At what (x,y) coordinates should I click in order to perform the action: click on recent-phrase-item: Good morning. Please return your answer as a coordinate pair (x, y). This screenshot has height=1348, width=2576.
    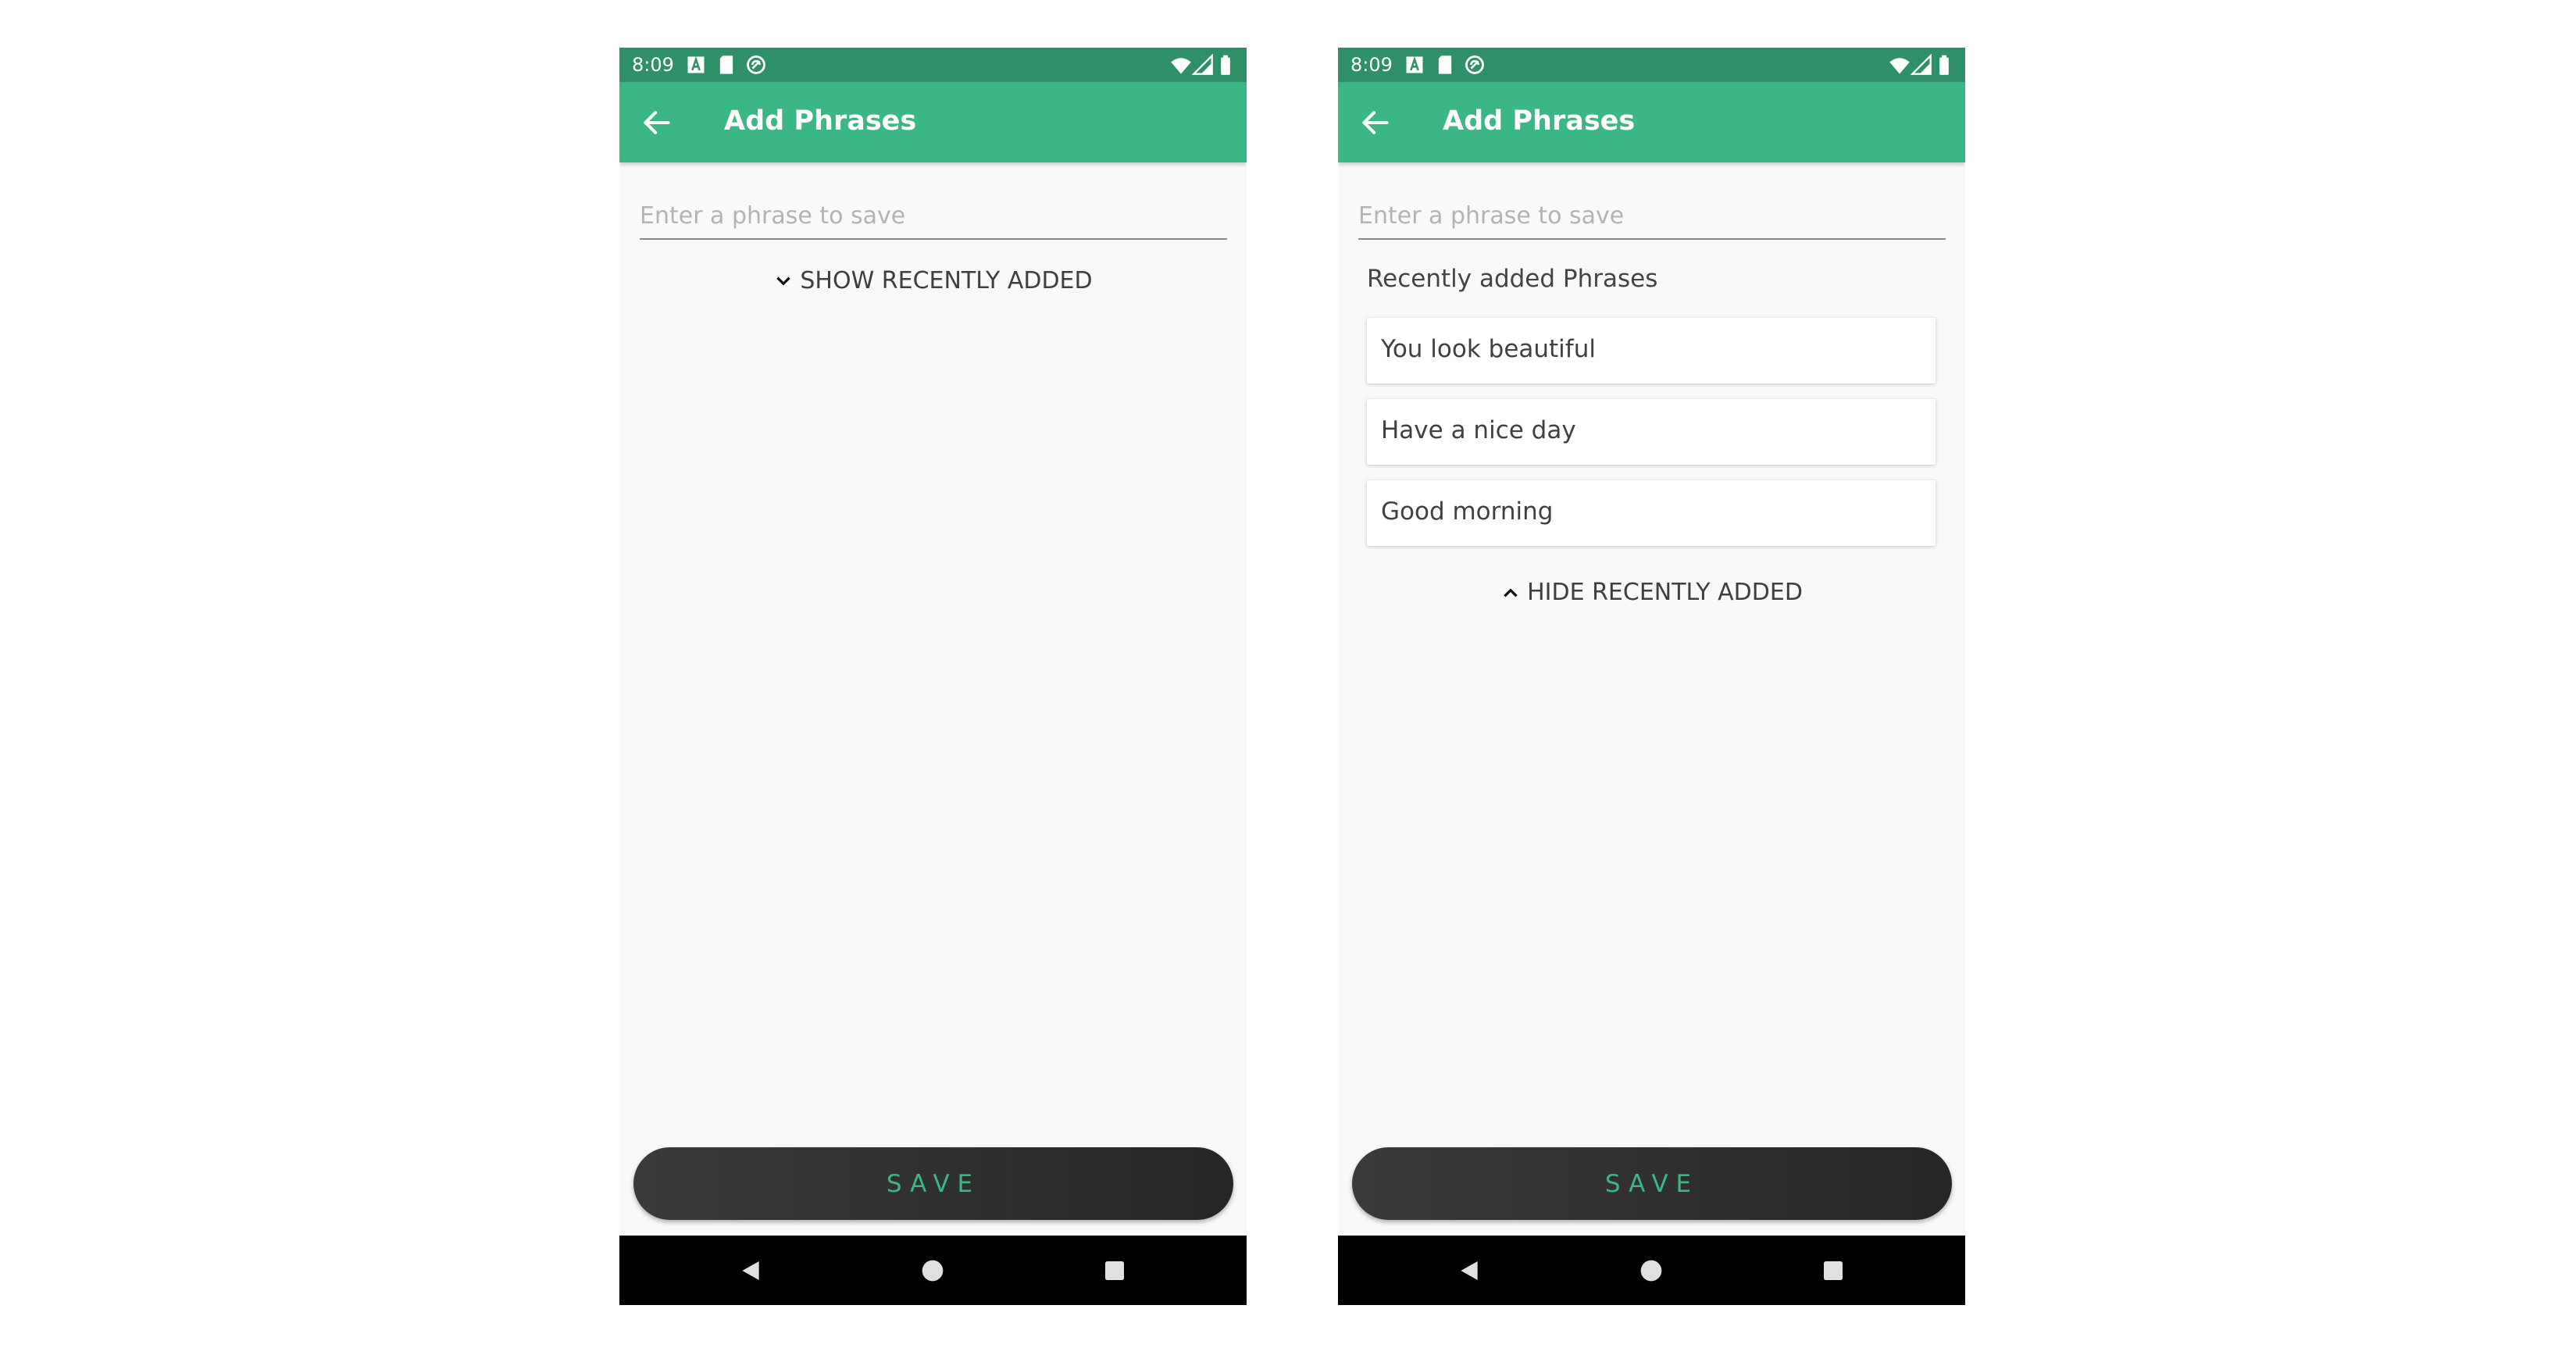
    Looking at the image, I should click on (1651, 513).